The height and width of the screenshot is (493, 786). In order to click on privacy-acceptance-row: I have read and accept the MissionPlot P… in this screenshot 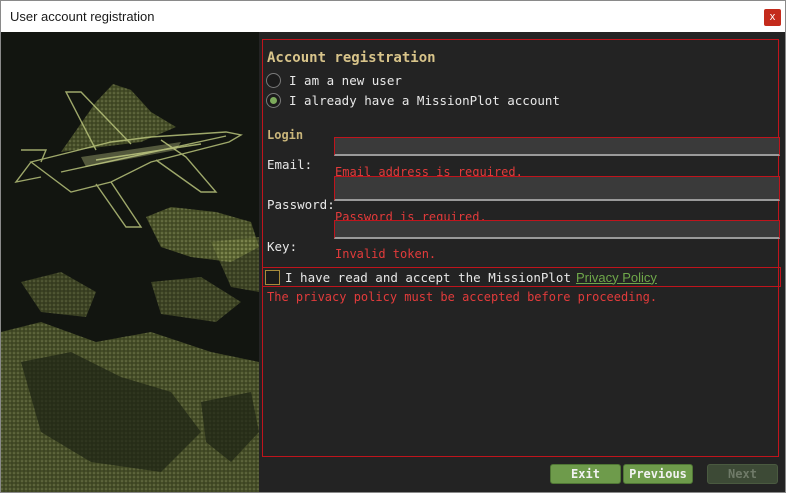, I will do `click(521, 277)`.